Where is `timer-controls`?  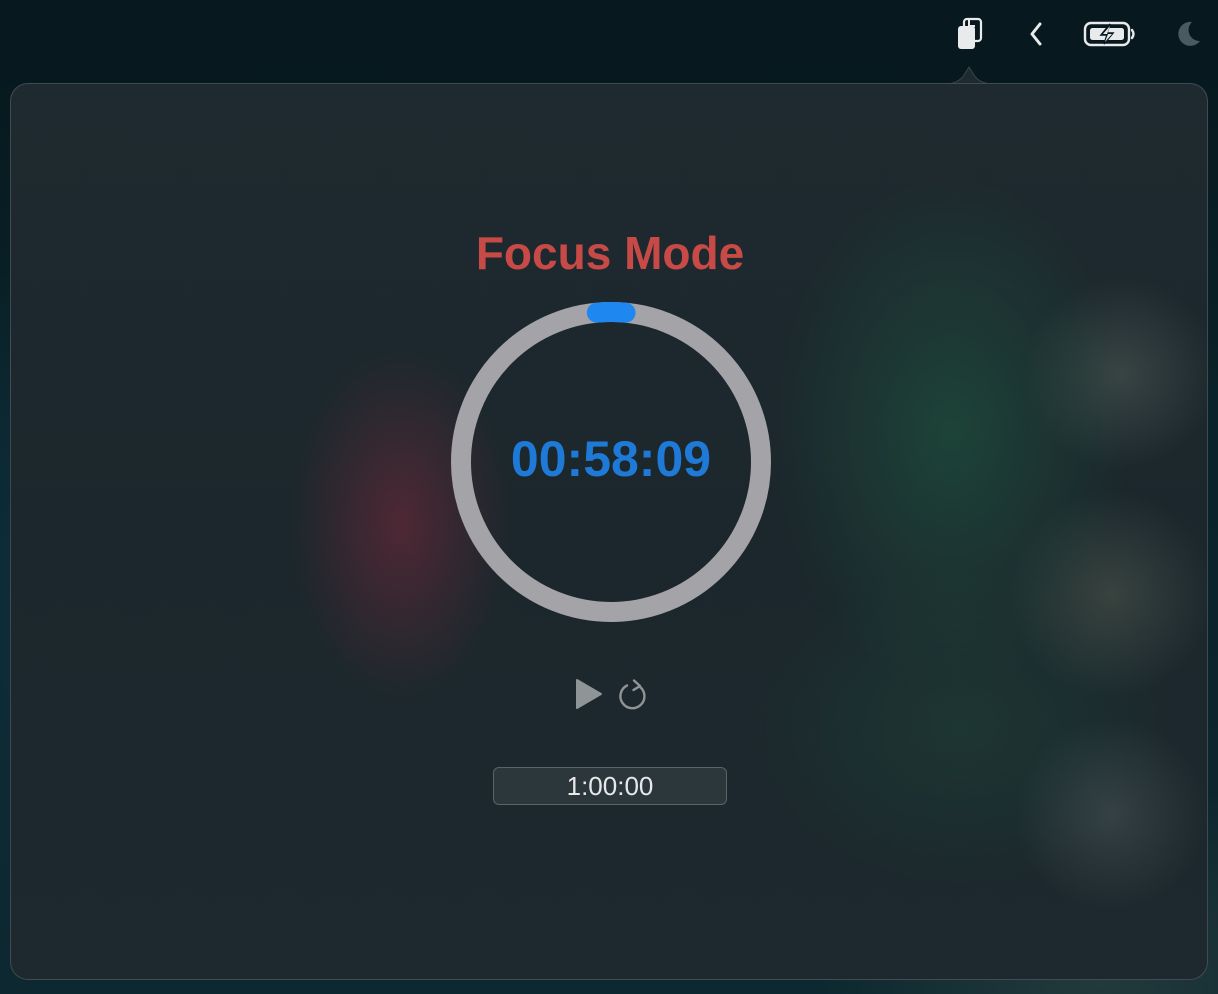
timer-controls is located at coordinates (611, 695).